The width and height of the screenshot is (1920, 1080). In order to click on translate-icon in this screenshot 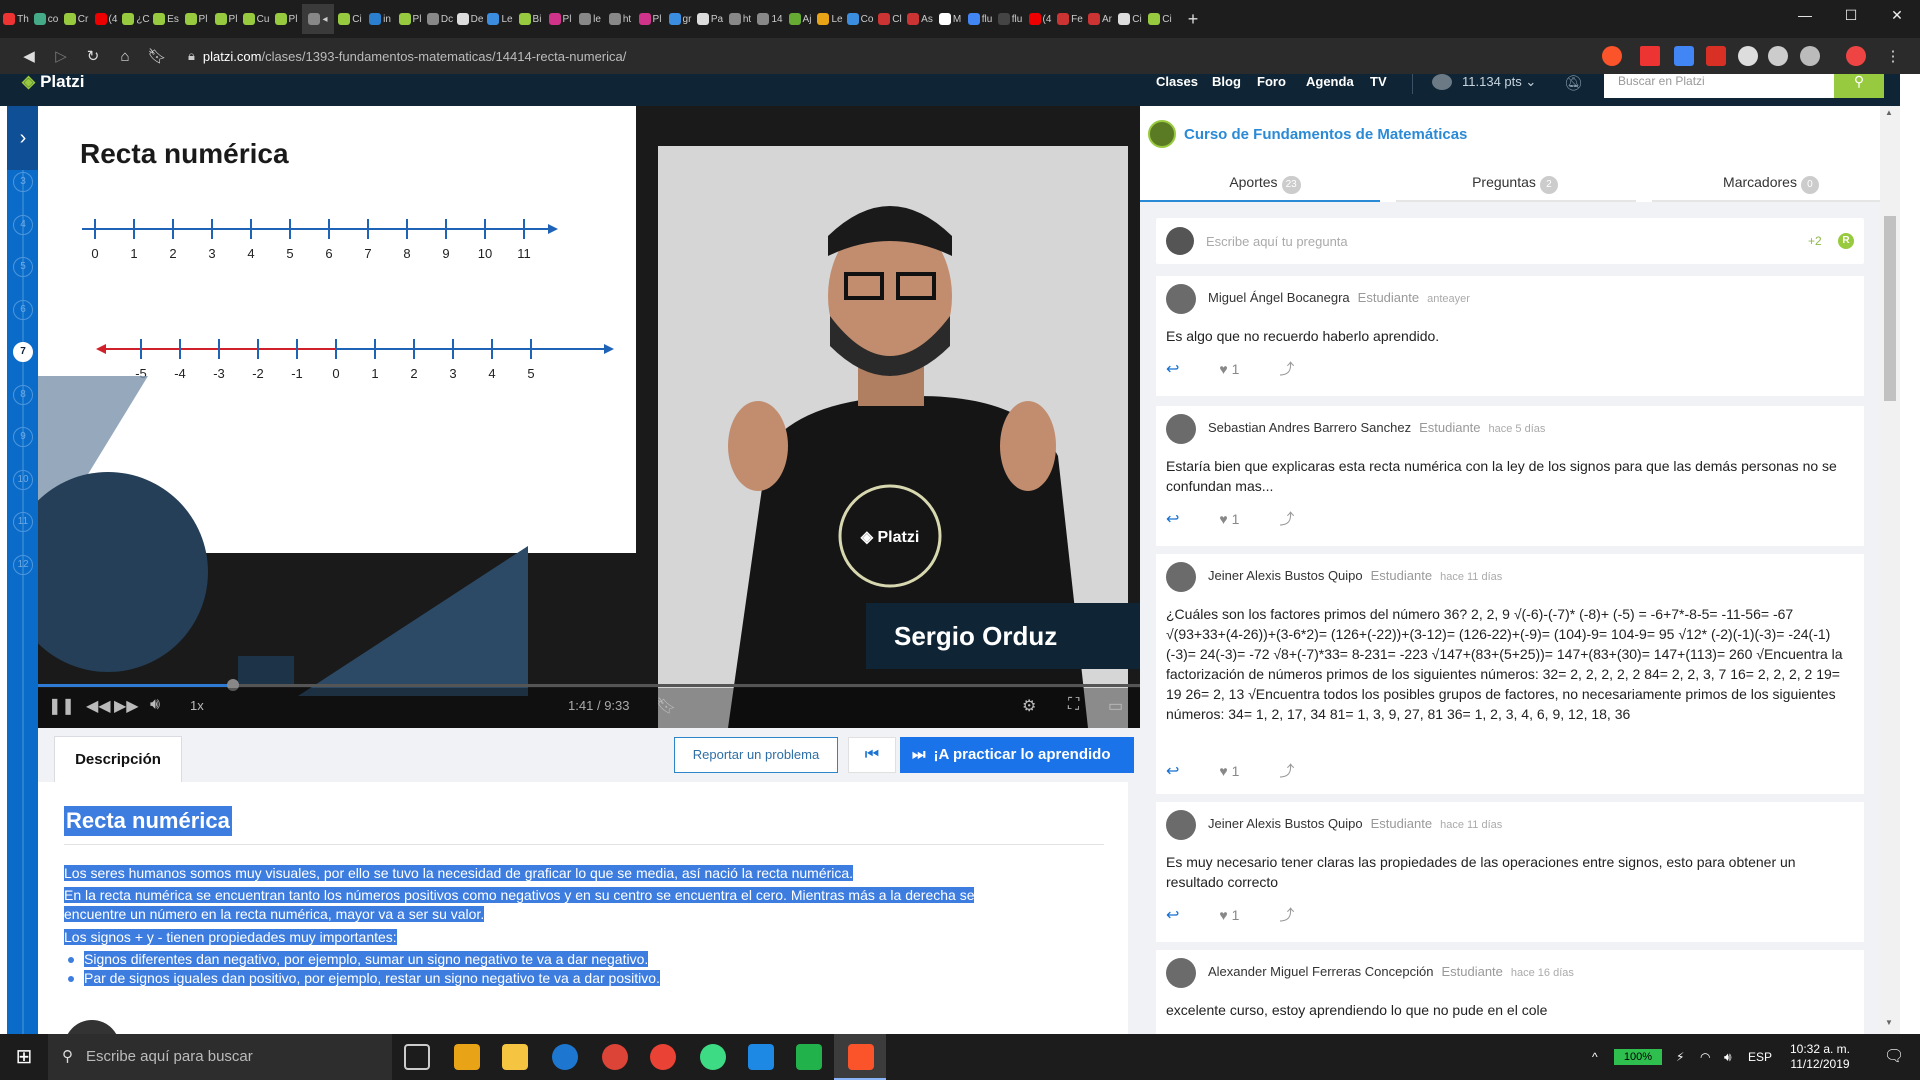, I will do `click(1684, 56)`.